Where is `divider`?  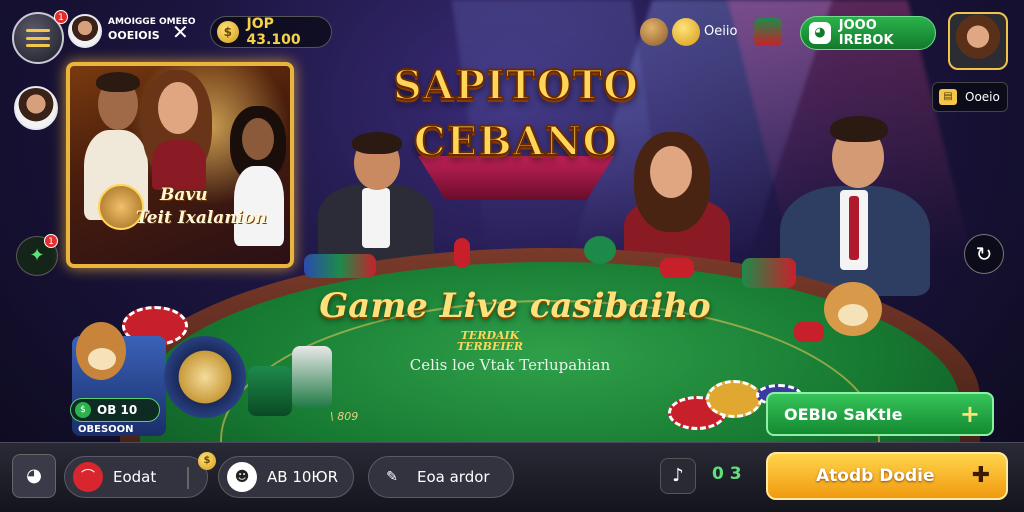 divider is located at coordinates (188, 478).